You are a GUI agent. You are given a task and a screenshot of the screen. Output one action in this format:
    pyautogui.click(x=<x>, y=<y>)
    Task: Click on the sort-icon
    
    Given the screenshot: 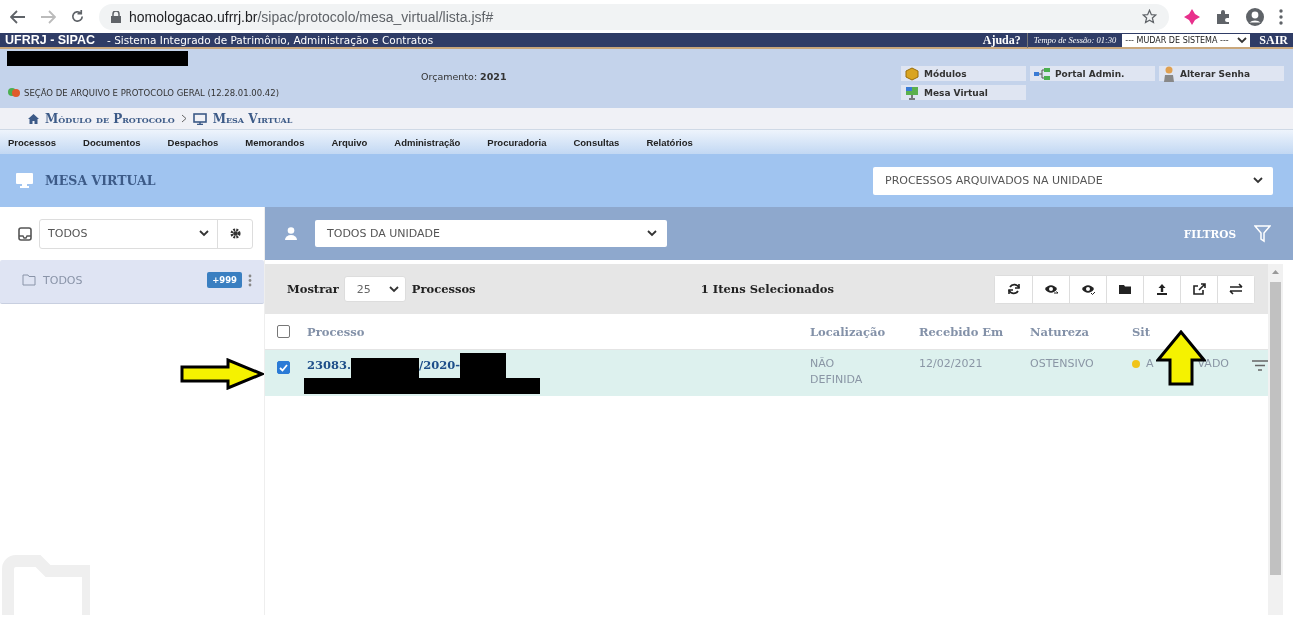 What is the action you would take?
    pyautogui.click(x=1260, y=365)
    